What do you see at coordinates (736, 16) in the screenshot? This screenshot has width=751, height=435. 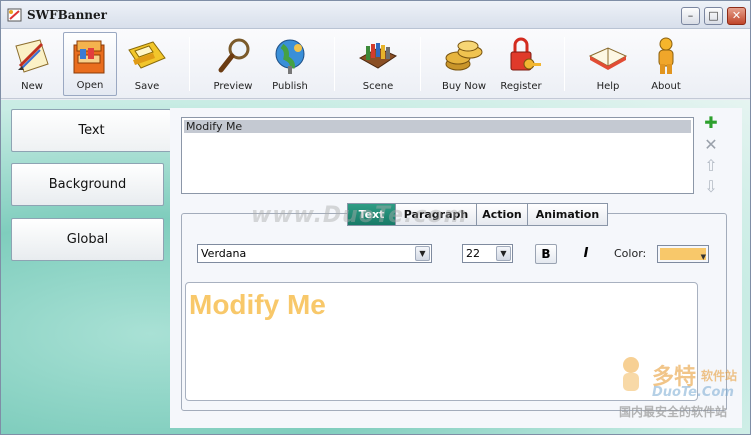 I see `close-button: ✕` at bounding box center [736, 16].